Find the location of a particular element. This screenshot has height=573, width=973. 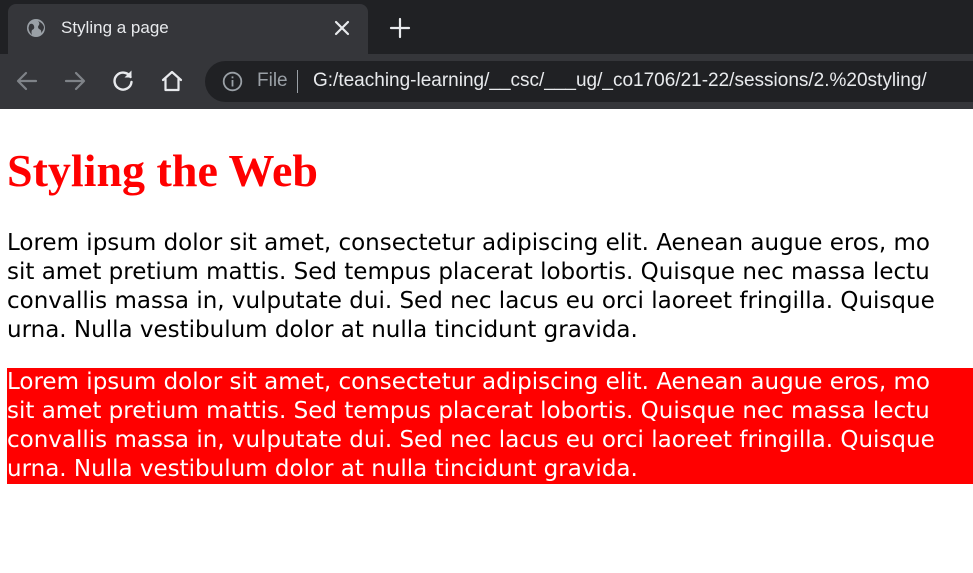

forward-arrow-icon is located at coordinates (75, 81).